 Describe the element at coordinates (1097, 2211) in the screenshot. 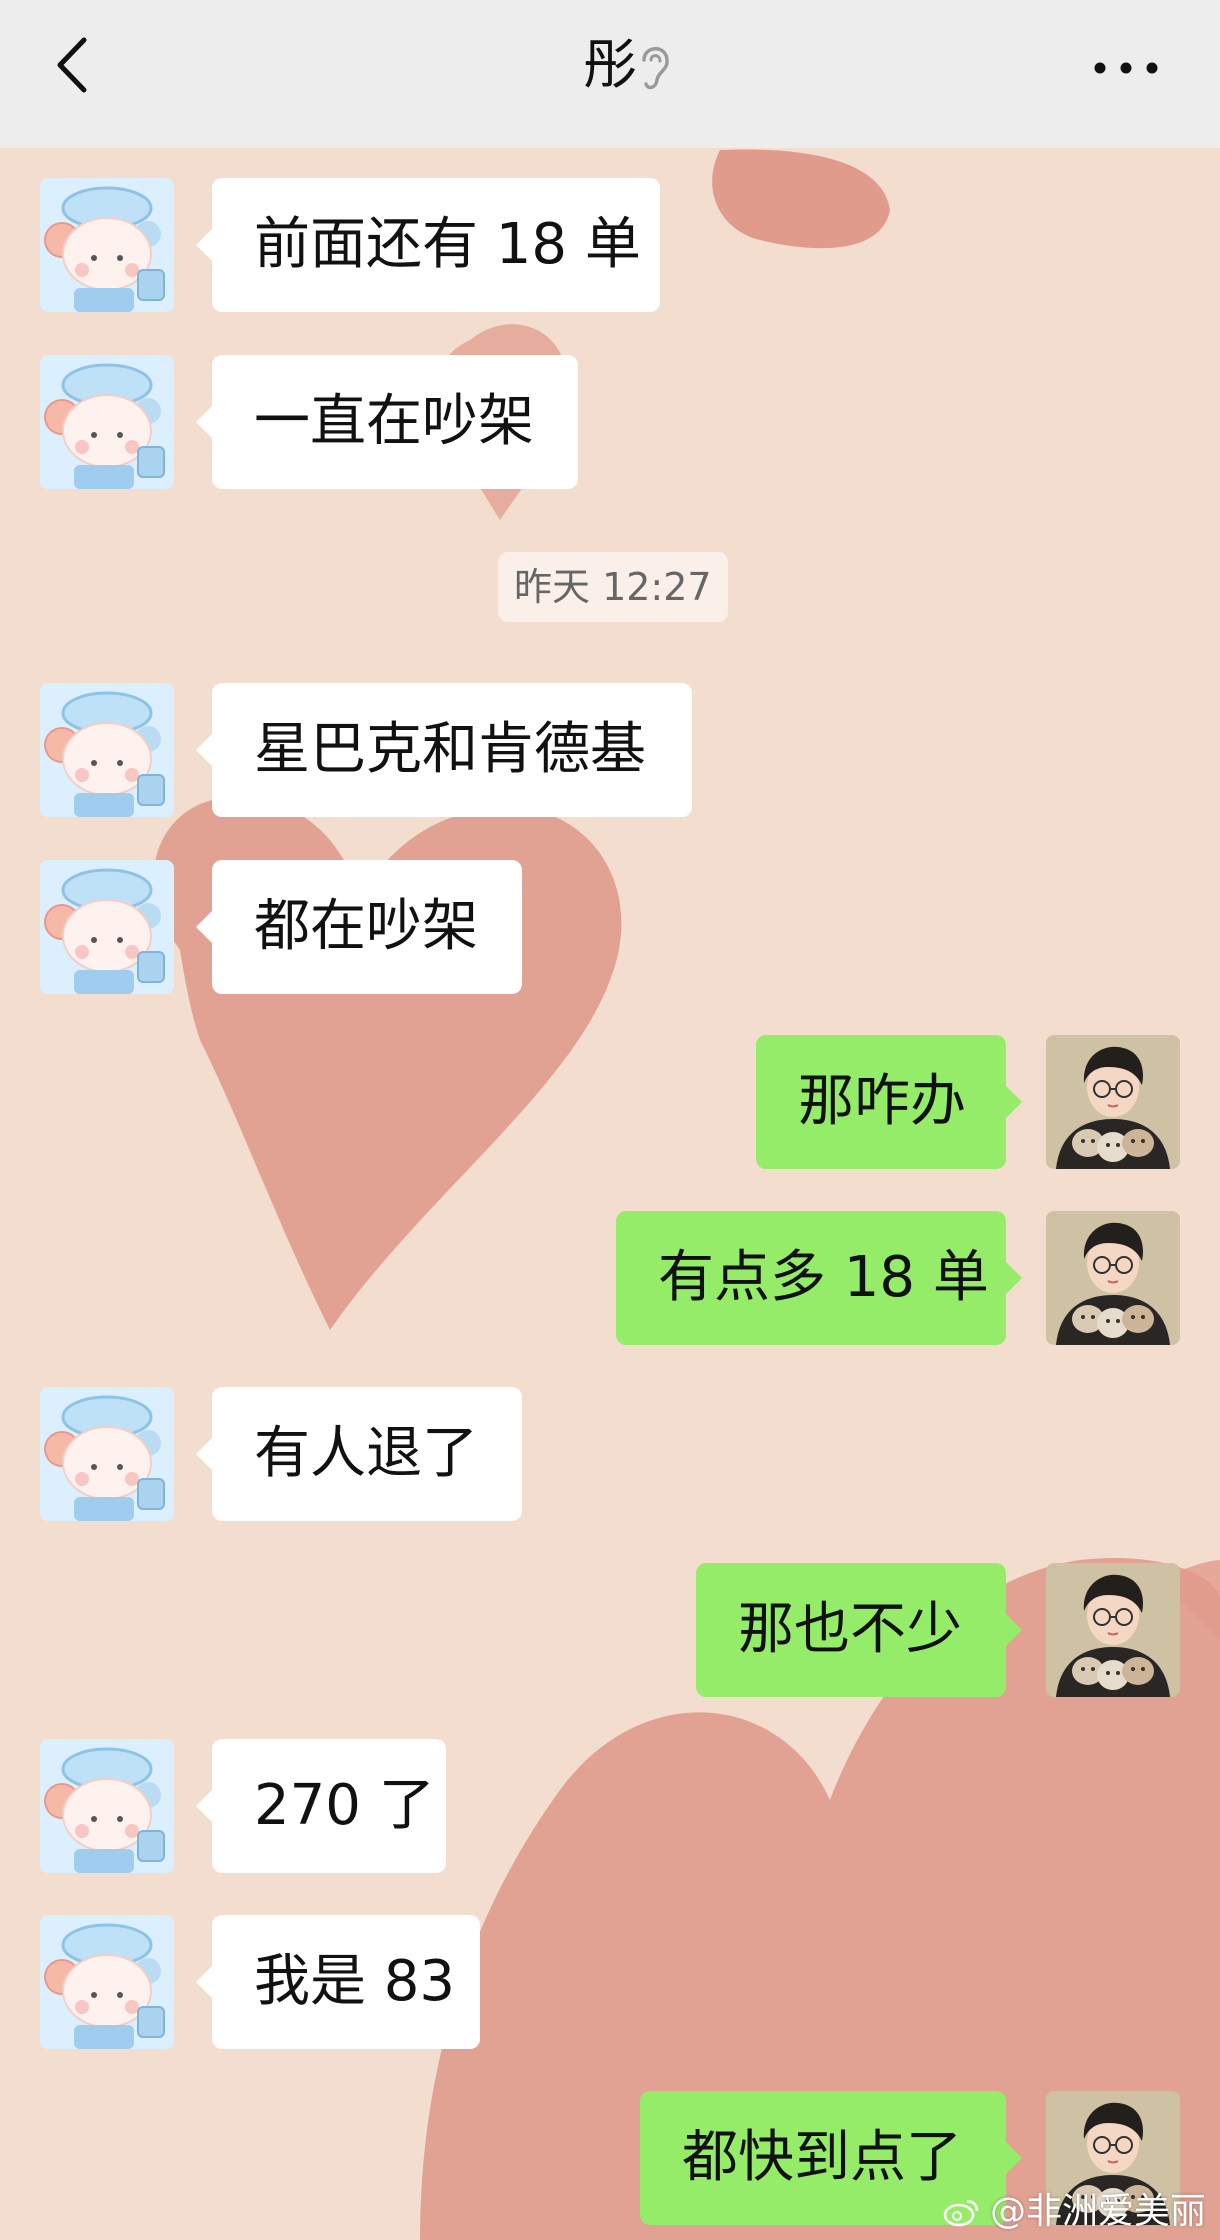

I see `watermark-text: @非洲爱美丽` at that location.